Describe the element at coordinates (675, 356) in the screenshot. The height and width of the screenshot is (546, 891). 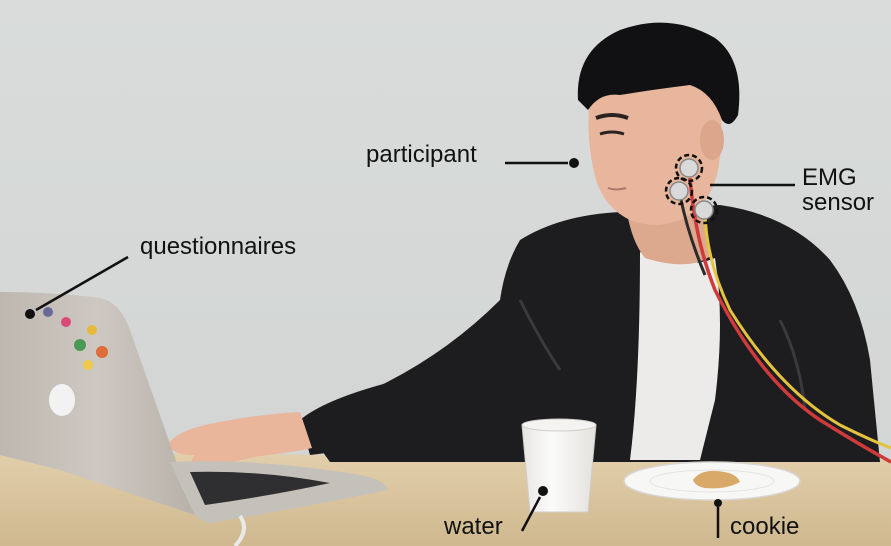
I see `participant-tshirt` at that location.